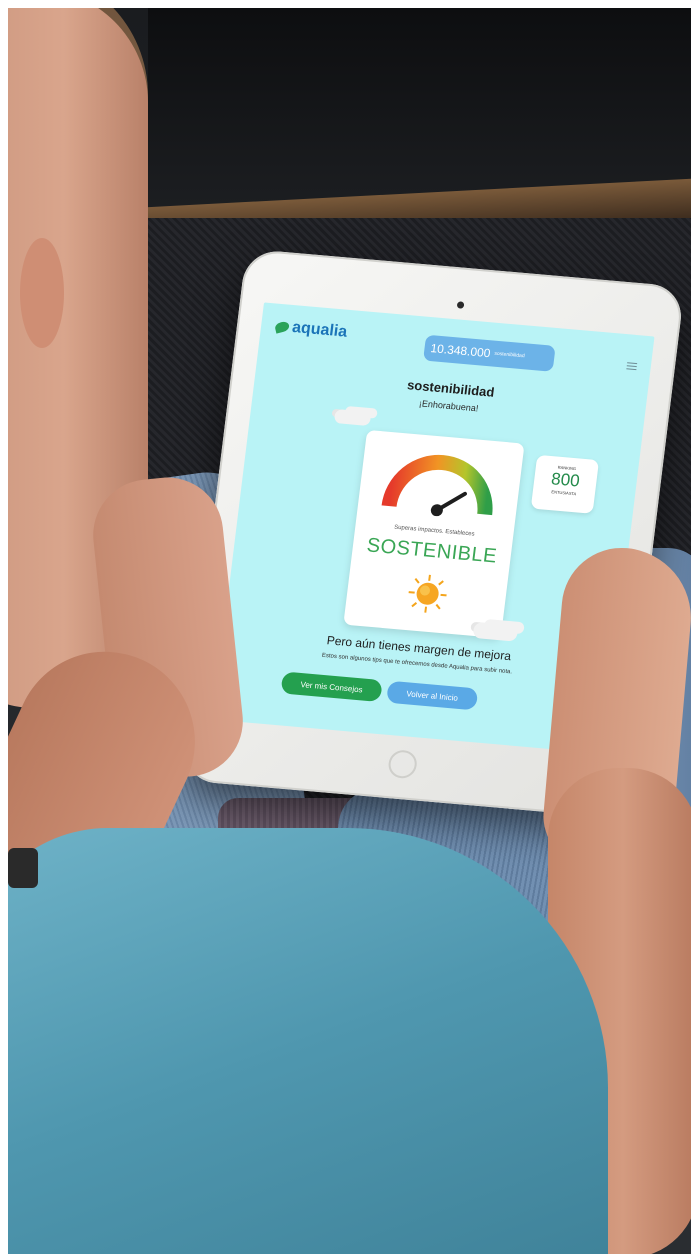 The image size is (691, 1254). Describe the element at coordinates (432, 695) in the screenshot. I see `home-button: Volver al Inicio` at that location.